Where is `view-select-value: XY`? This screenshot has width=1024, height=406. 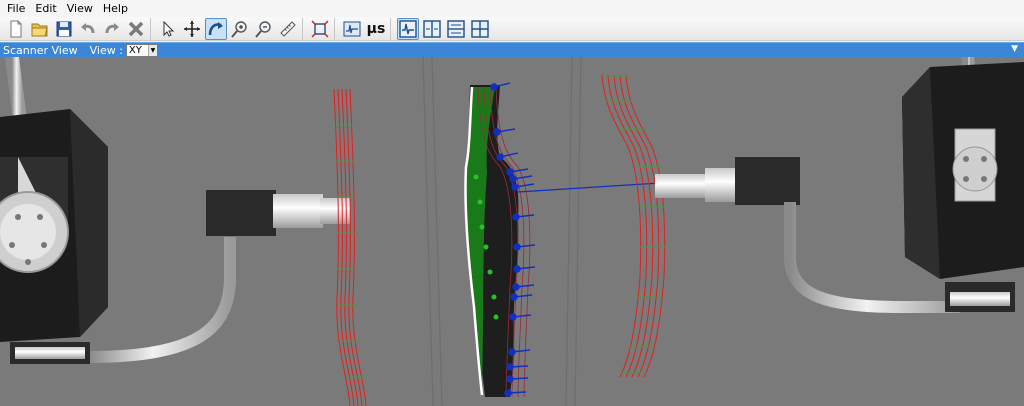 view-select-value: XY is located at coordinates (135, 50).